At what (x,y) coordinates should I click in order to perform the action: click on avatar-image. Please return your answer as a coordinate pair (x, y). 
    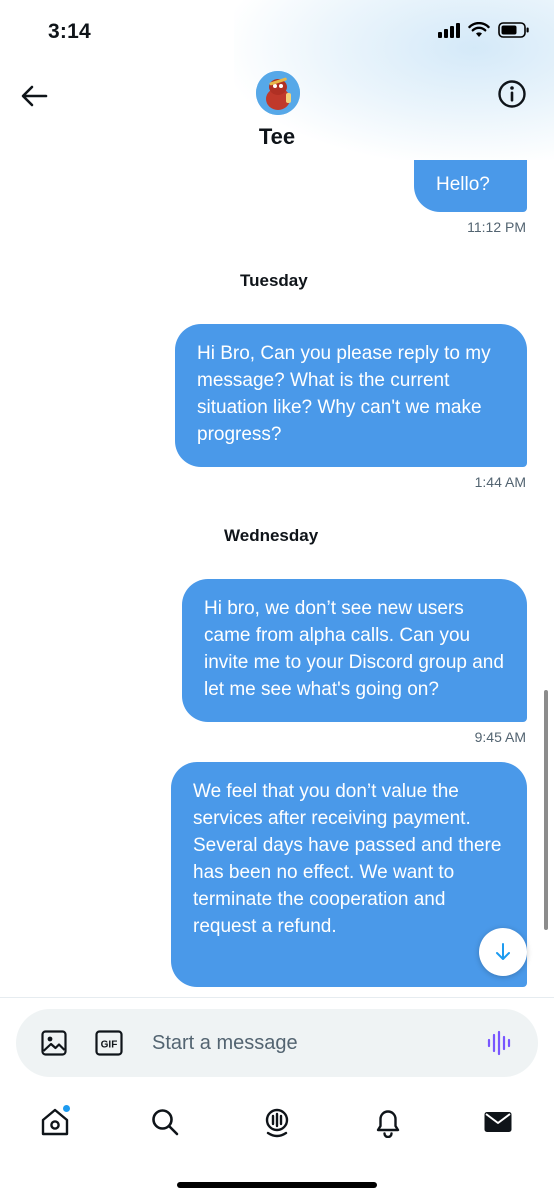
    Looking at the image, I should click on (278, 93).